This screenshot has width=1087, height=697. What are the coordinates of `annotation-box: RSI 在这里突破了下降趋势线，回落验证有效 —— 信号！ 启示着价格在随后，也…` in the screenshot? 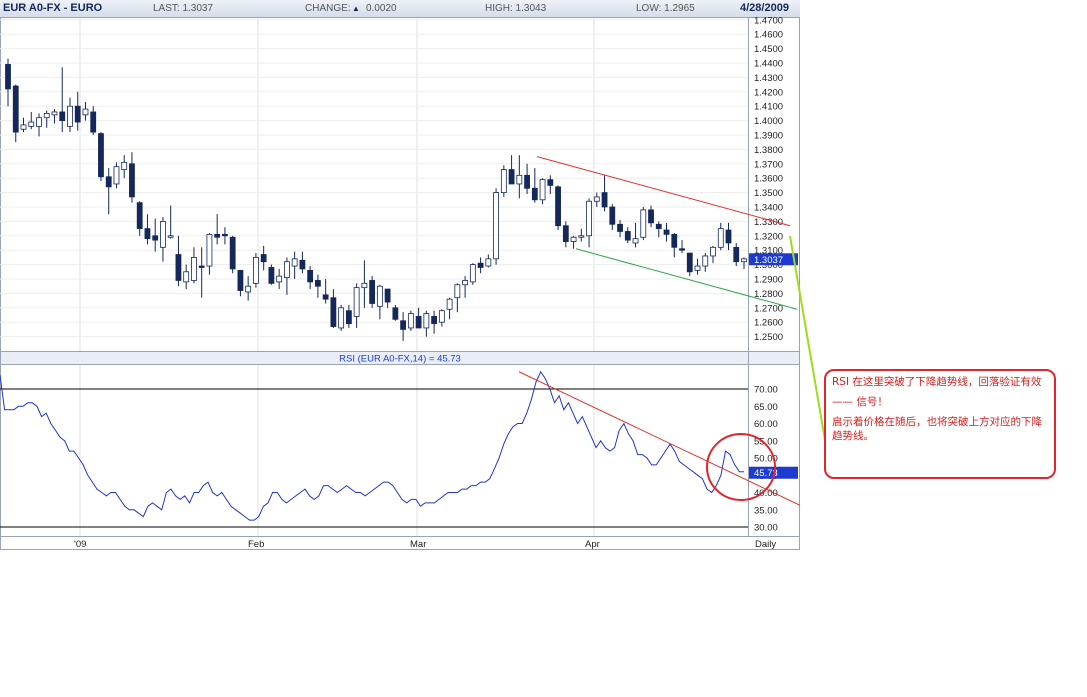 It's located at (940, 424).